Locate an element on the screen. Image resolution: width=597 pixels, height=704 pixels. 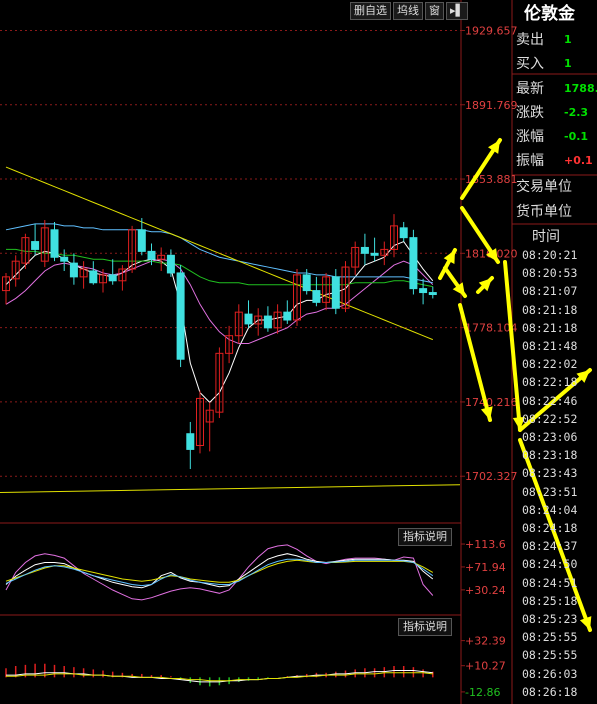
instrument-title: 伦敦金 is located at coordinates (549, 14).